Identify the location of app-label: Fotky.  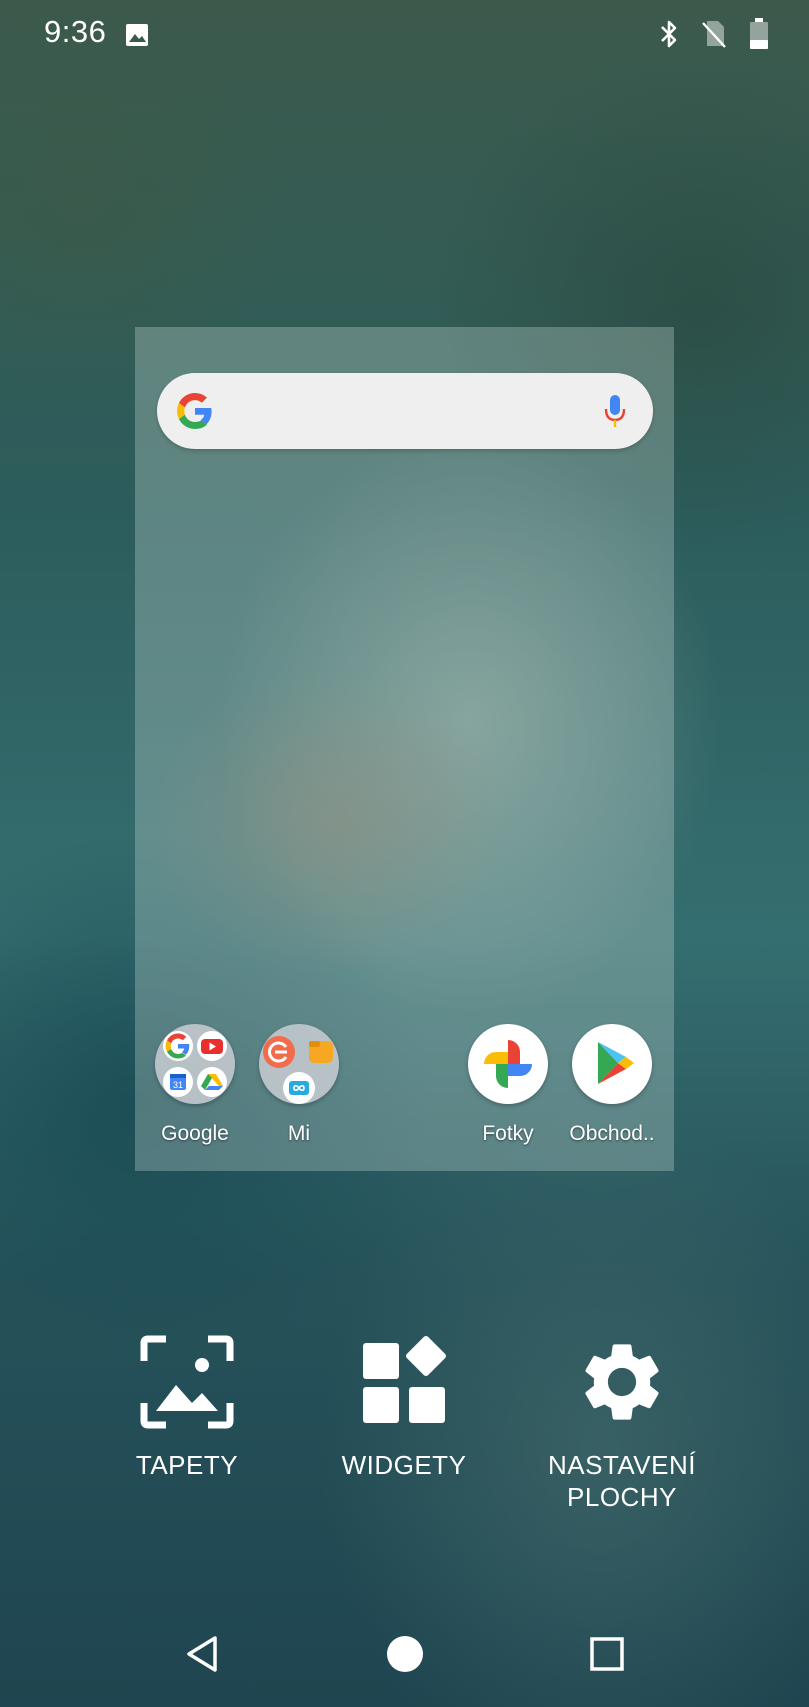
(508, 1133).